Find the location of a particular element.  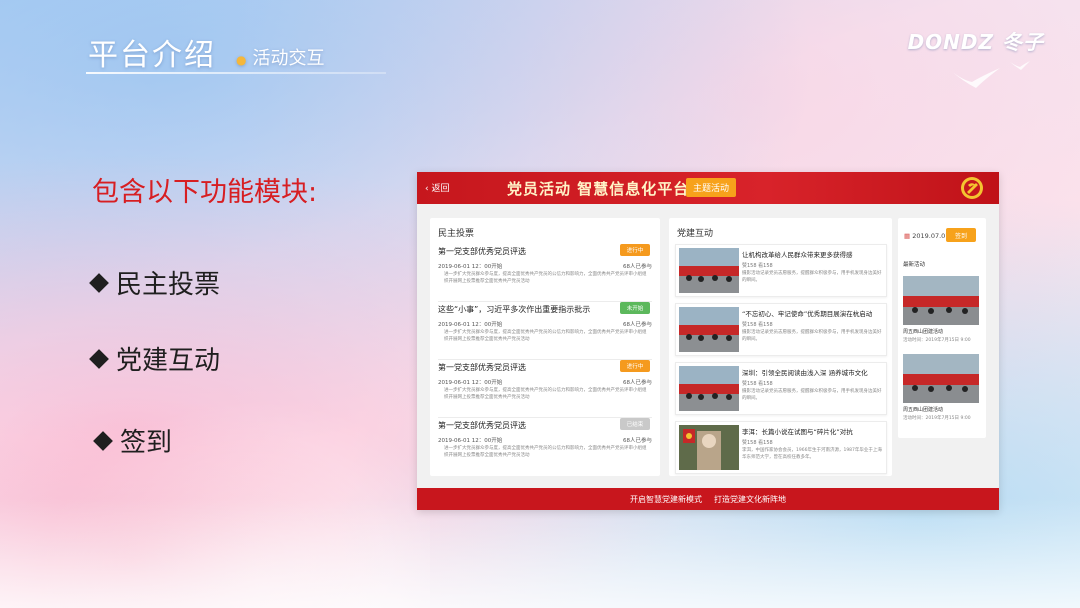

birds-icon is located at coordinates (990, 74).